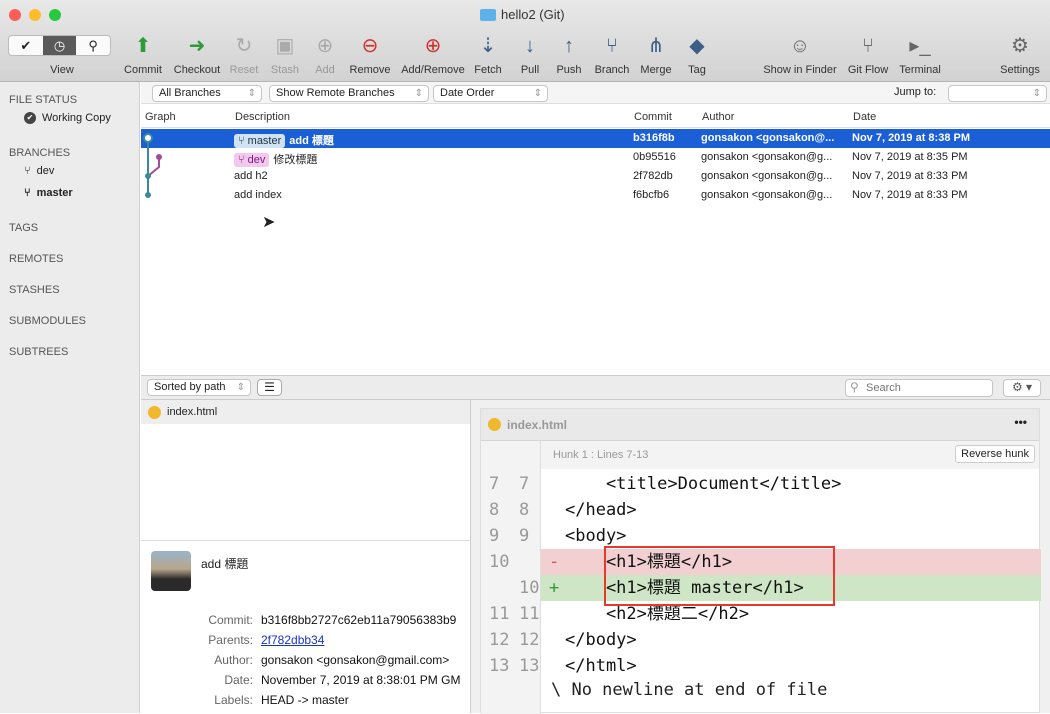 Image resolution: width=1050 pixels, height=714 pixels. Describe the element at coordinates (524, 536) in the screenshot. I see `new-line-number: 9` at that location.